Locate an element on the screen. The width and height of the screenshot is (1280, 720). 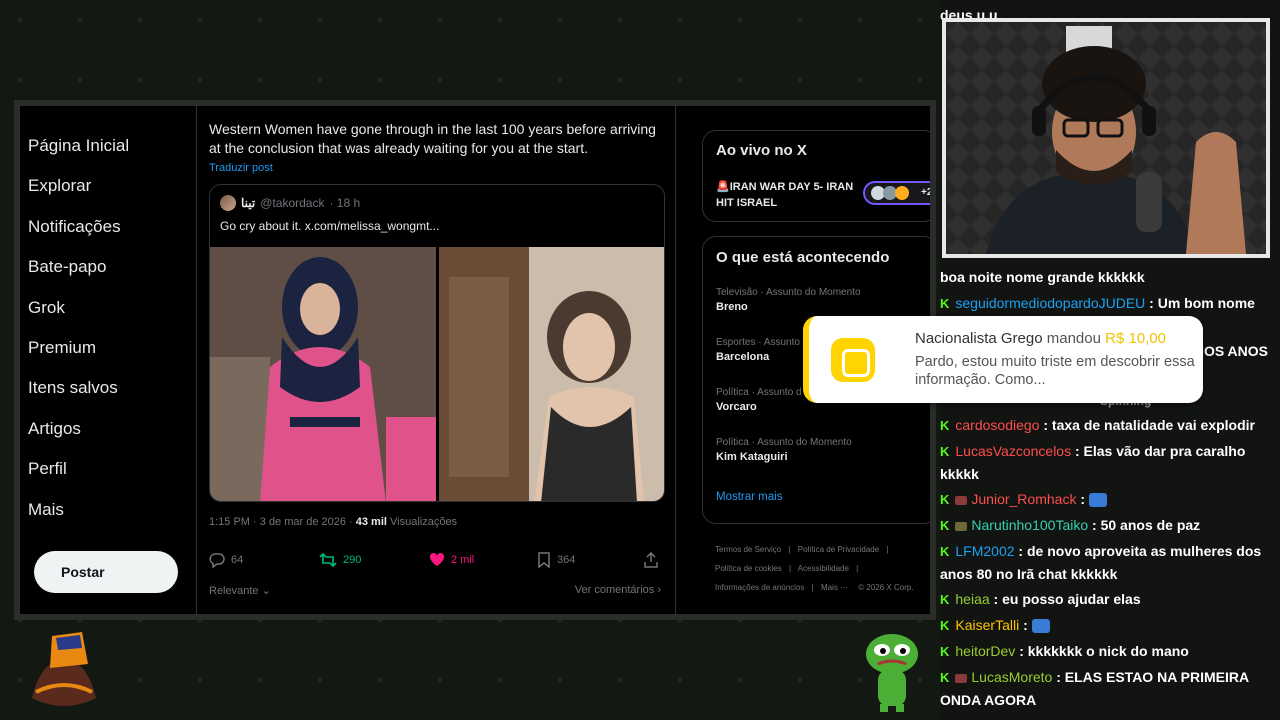
footer-link: Política de cookies is located at coordinates (748, 568).